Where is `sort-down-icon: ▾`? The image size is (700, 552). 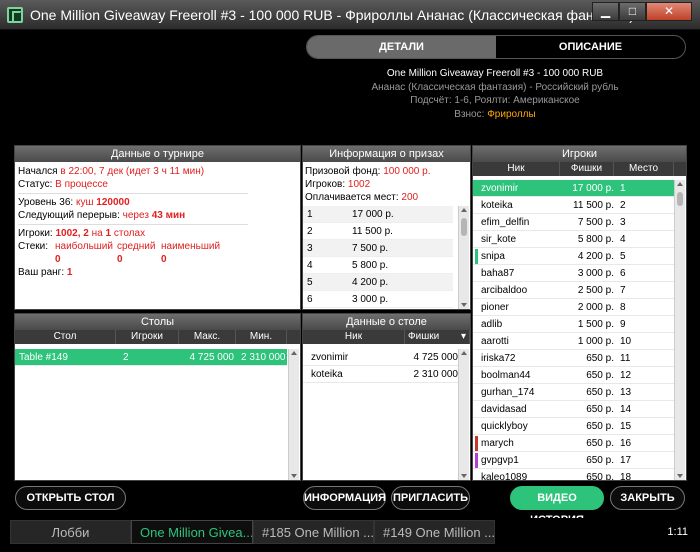
sort-down-icon: ▾ is located at coordinates (463, 336).